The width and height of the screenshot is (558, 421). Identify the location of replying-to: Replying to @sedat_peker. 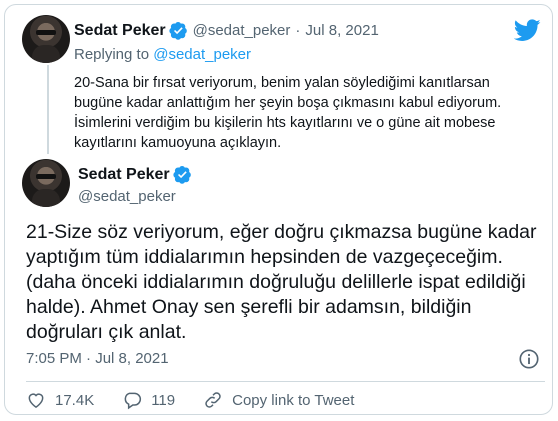
(162, 54).